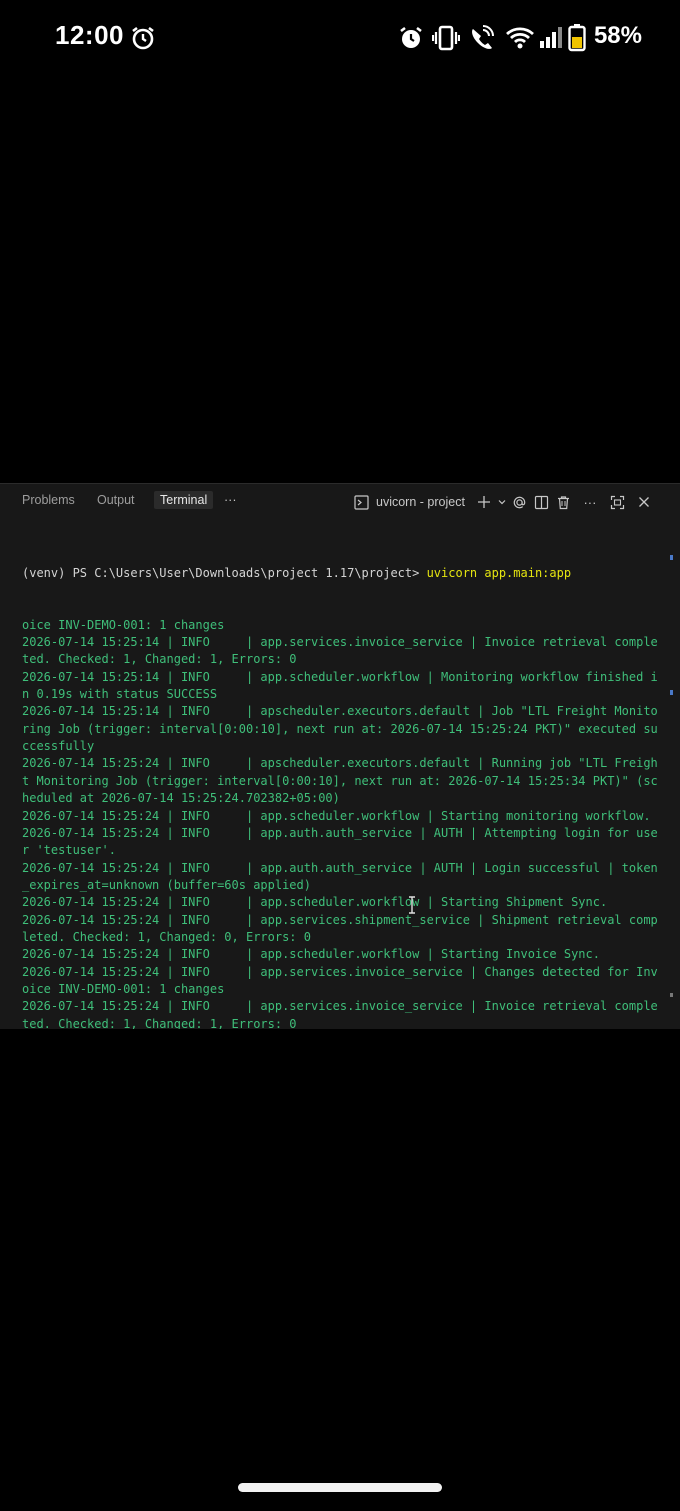 This screenshot has height=1511, width=680. Describe the element at coordinates (644, 502) in the screenshot. I see `close-icon` at that location.